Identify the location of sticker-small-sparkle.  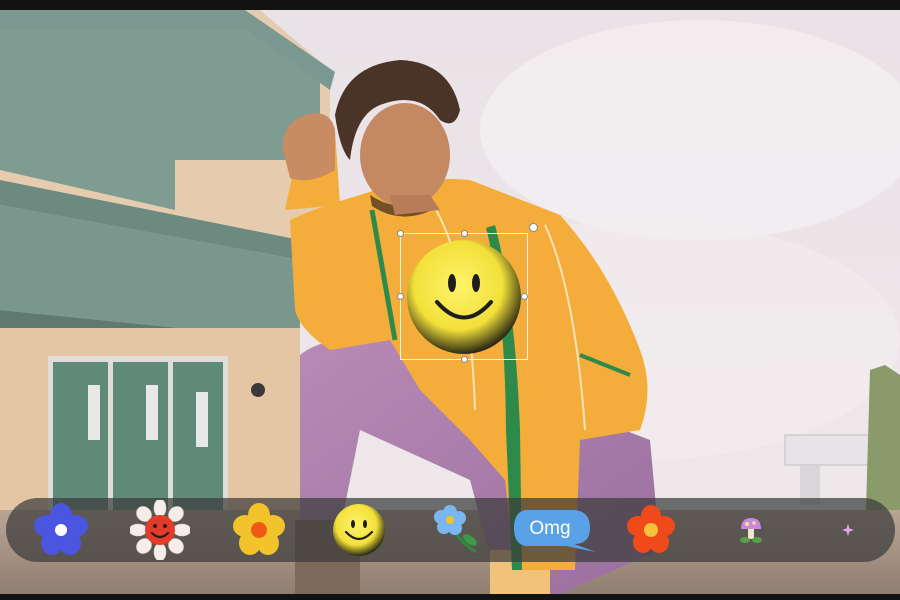
(848, 530).